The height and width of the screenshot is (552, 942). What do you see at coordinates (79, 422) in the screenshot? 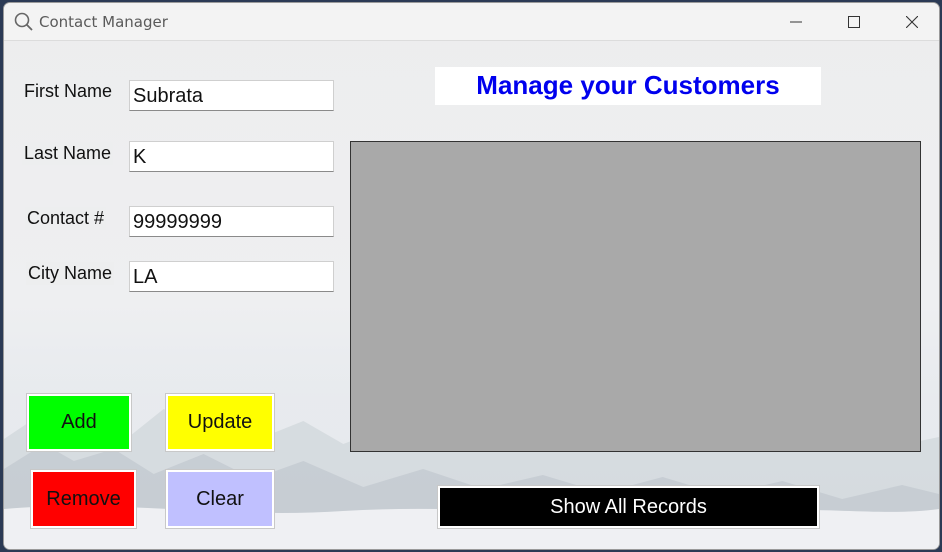
I see `add-button: Add` at bounding box center [79, 422].